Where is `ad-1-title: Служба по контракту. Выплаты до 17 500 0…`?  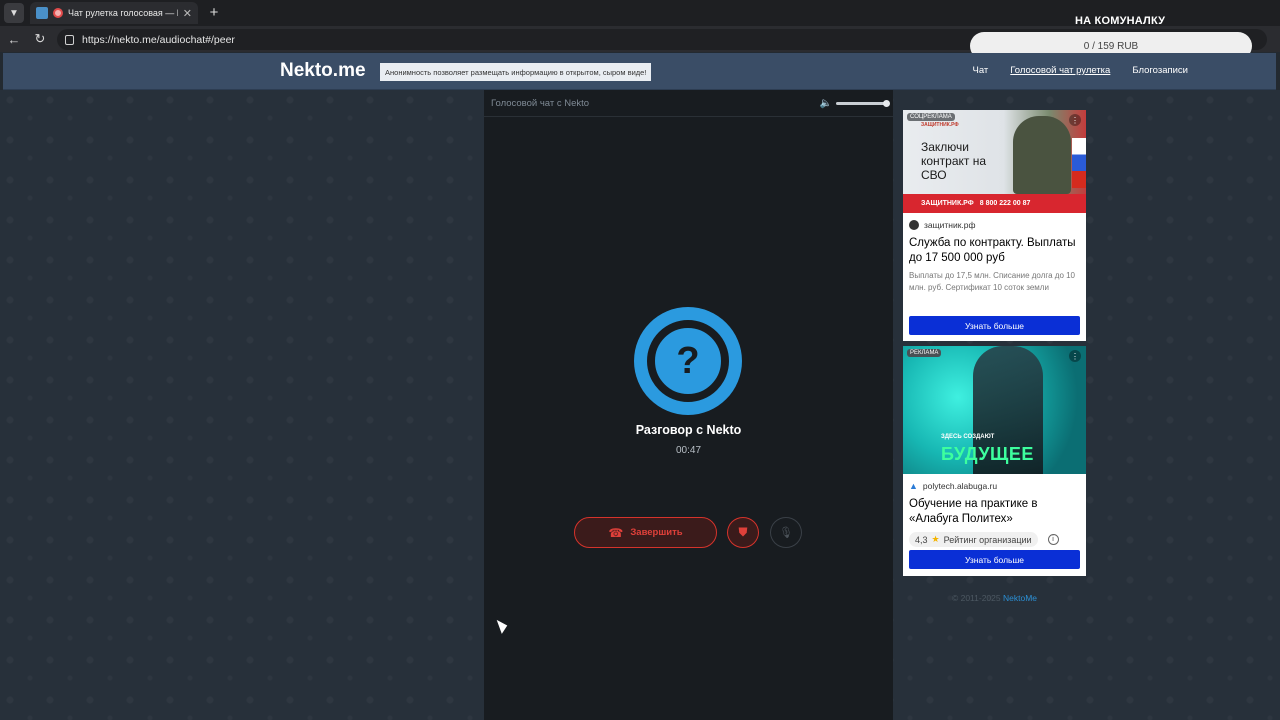
ad-1-title: Служба по контракту. Выплаты до 17 500 0… is located at coordinates (994, 251).